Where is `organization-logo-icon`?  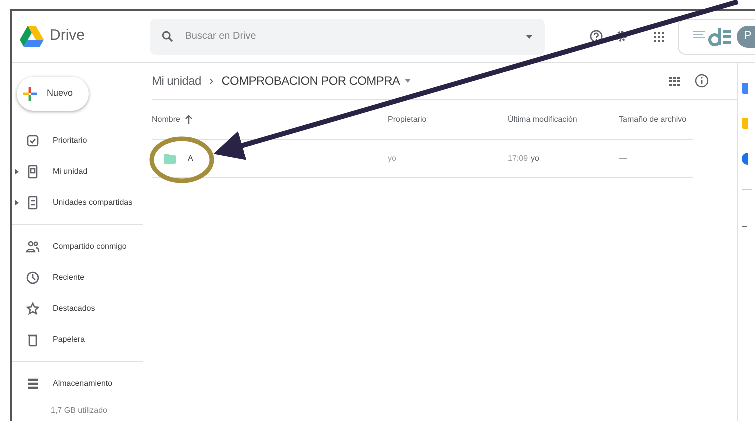 organization-logo-icon is located at coordinates (712, 37).